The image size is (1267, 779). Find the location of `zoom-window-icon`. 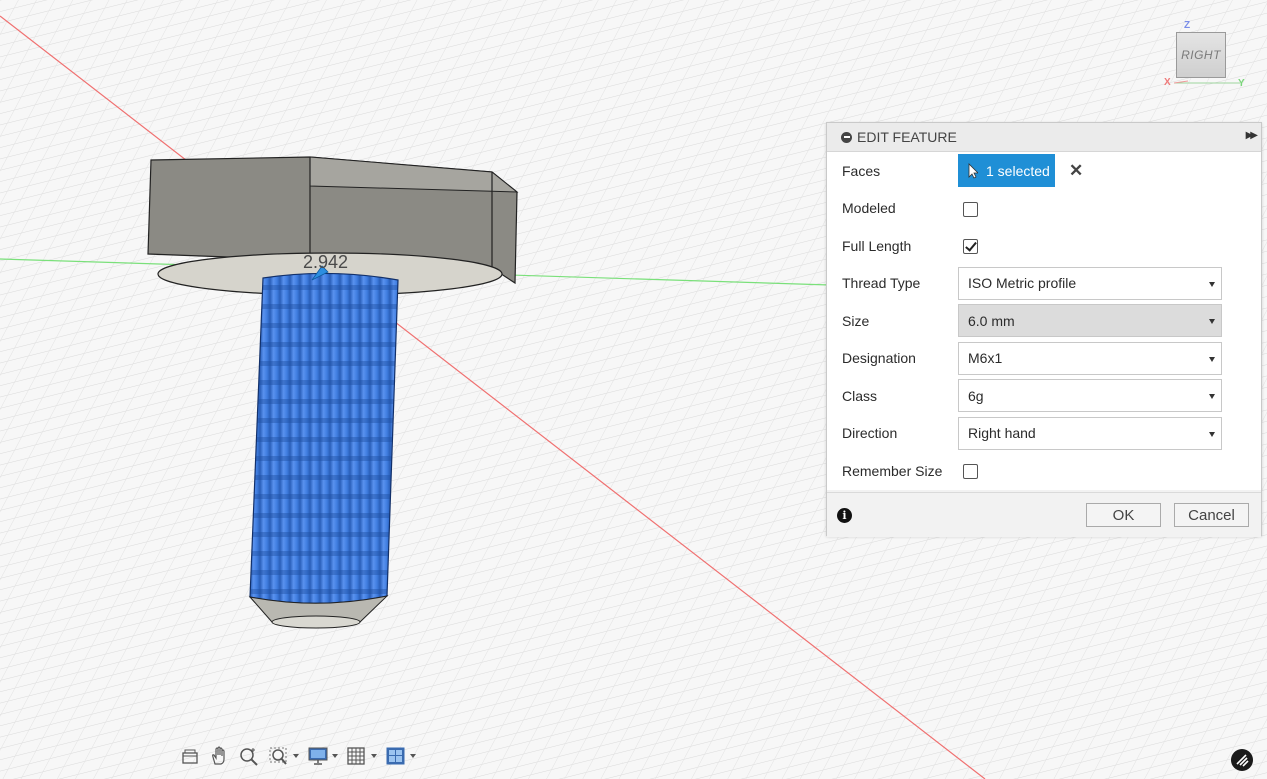

zoom-window-icon is located at coordinates (283, 756).